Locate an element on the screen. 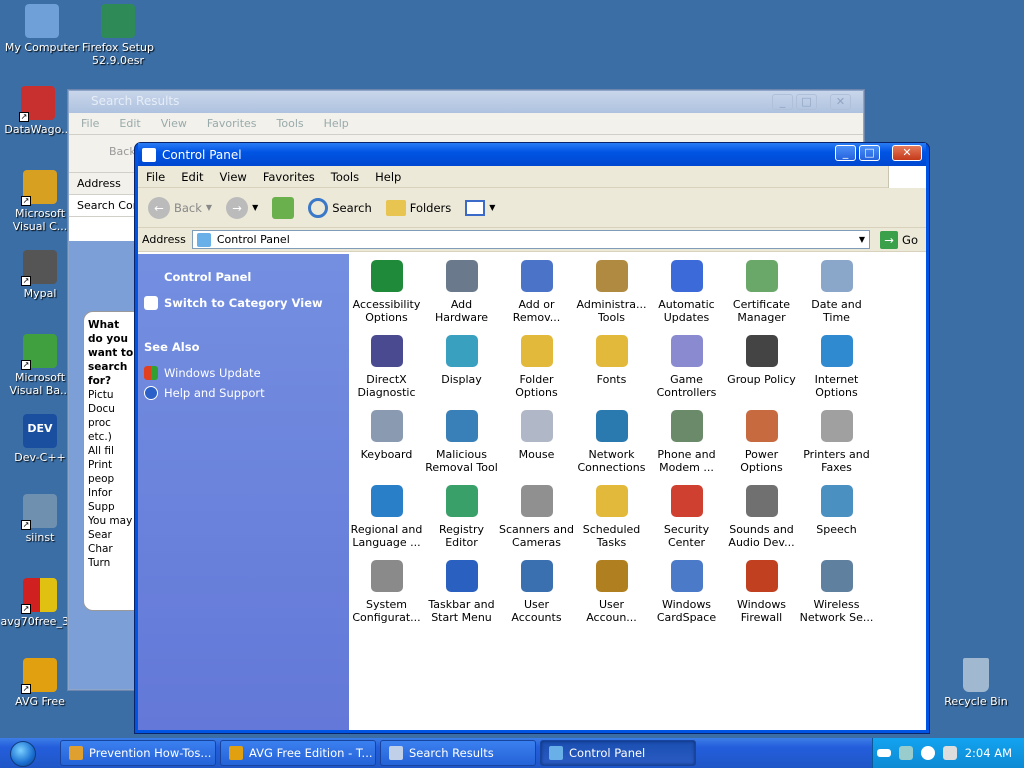  task-search-results: Search Results is located at coordinates (458, 753).